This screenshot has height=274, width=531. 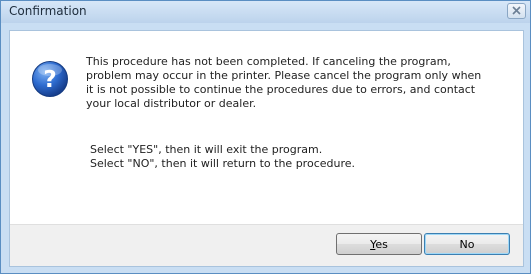 What do you see at coordinates (381, 244) in the screenshot?
I see `yes-label: es` at bounding box center [381, 244].